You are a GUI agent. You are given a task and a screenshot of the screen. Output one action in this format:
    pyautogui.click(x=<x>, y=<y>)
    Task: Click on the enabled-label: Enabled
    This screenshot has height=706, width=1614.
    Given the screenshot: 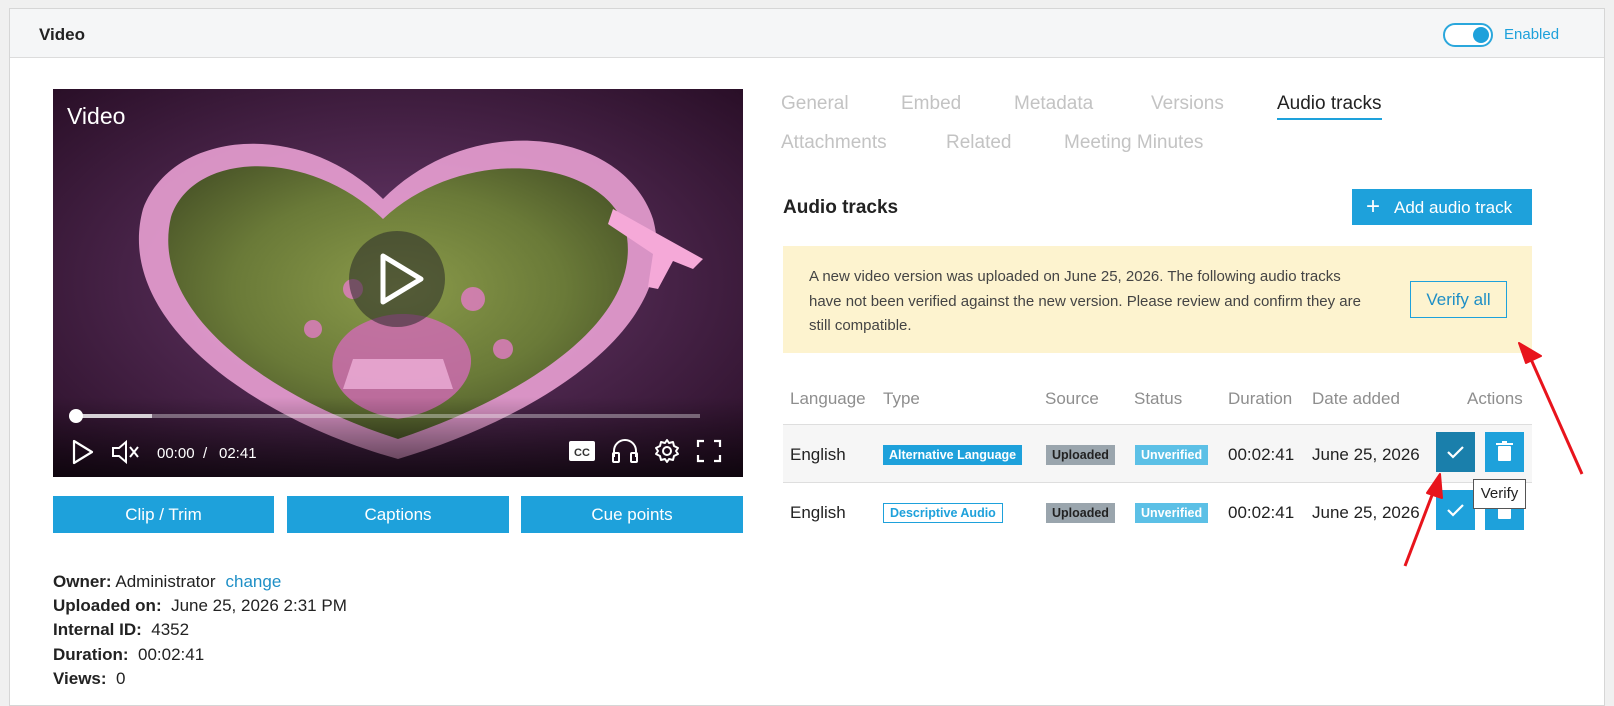 What is the action you would take?
    pyautogui.click(x=1532, y=34)
    